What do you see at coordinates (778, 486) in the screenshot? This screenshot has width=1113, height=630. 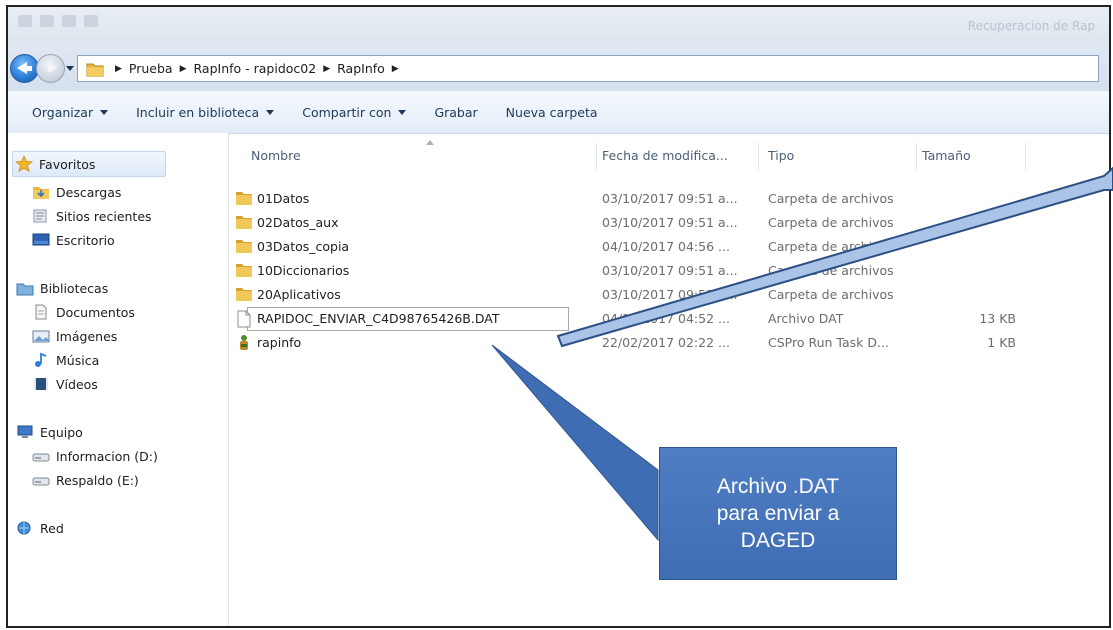 I see `callout-line: Archivo .DAT` at bounding box center [778, 486].